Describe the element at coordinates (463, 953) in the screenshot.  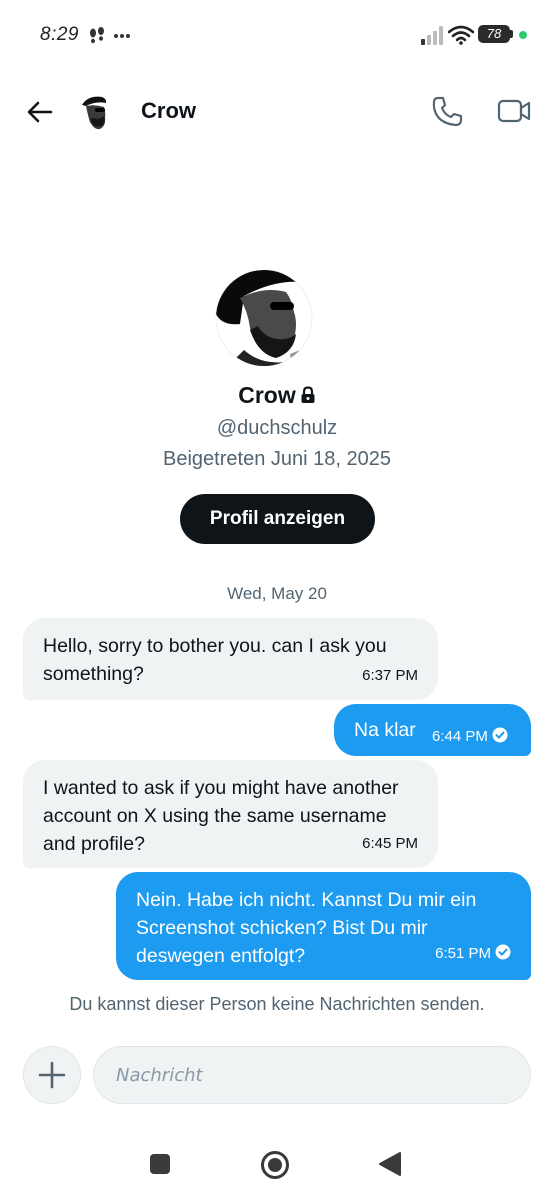
I see `message-time: 6:51 PM` at that location.